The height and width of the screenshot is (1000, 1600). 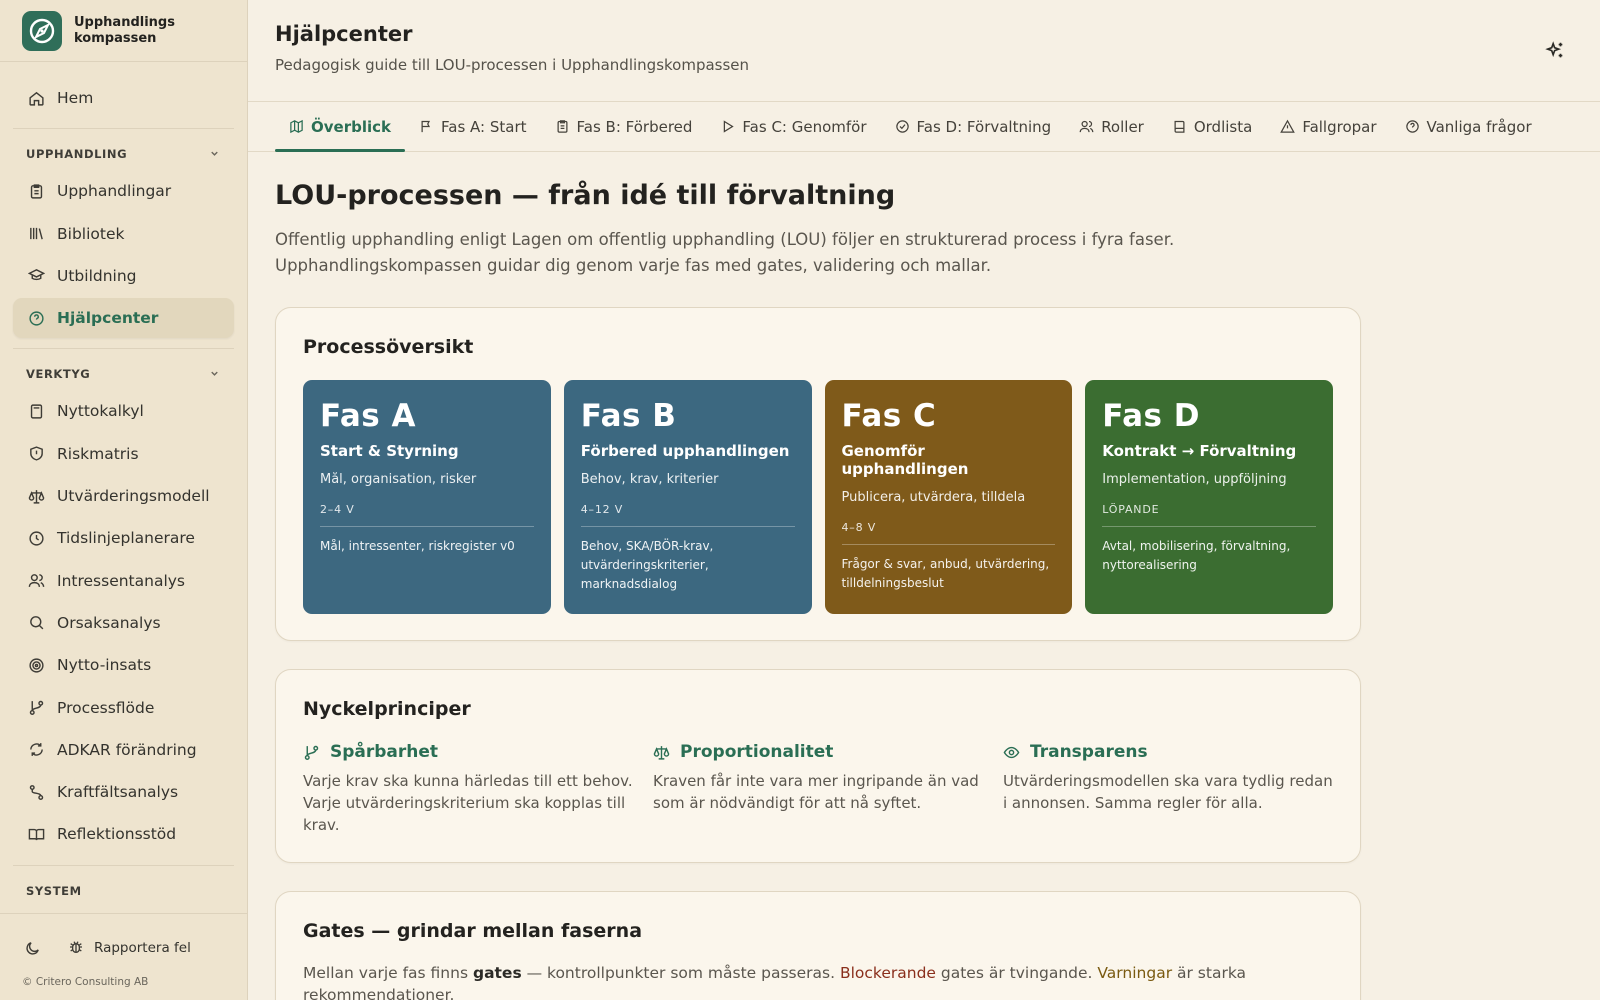 I want to click on phase-duration: 4–12 V, so click(x=687, y=515).